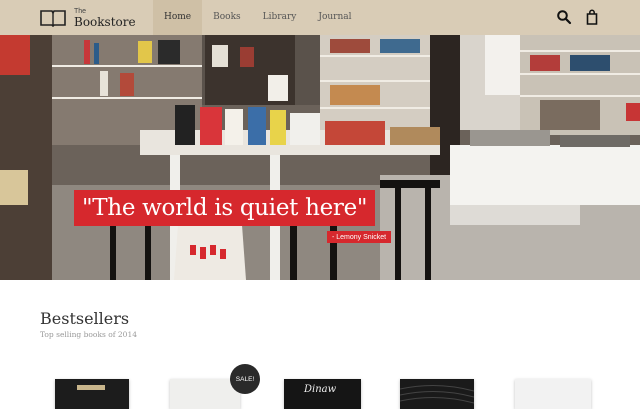 This screenshot has width=640, height=409. Describe the element at coordinates (88, 334) in the screenshot. I see `bestsellers-subtitle: Top selling books of 2014` at that location.